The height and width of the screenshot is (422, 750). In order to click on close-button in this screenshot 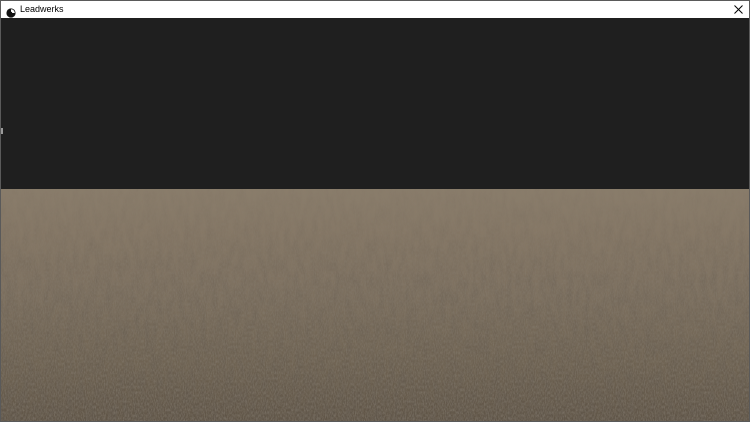, I will do `click(738, 9)`.